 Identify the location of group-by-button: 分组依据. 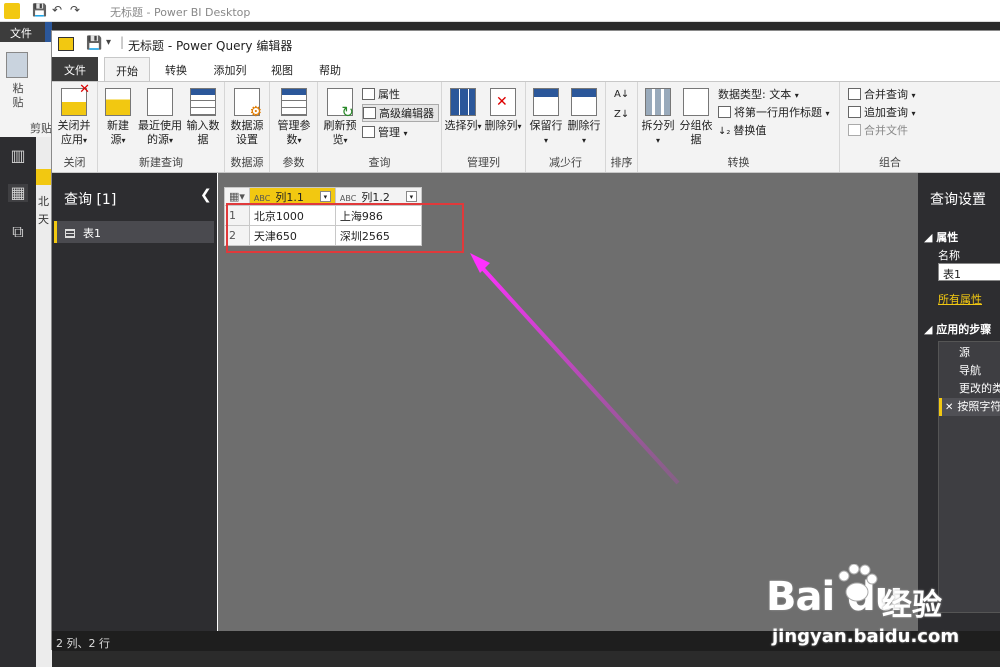
(696, 117).